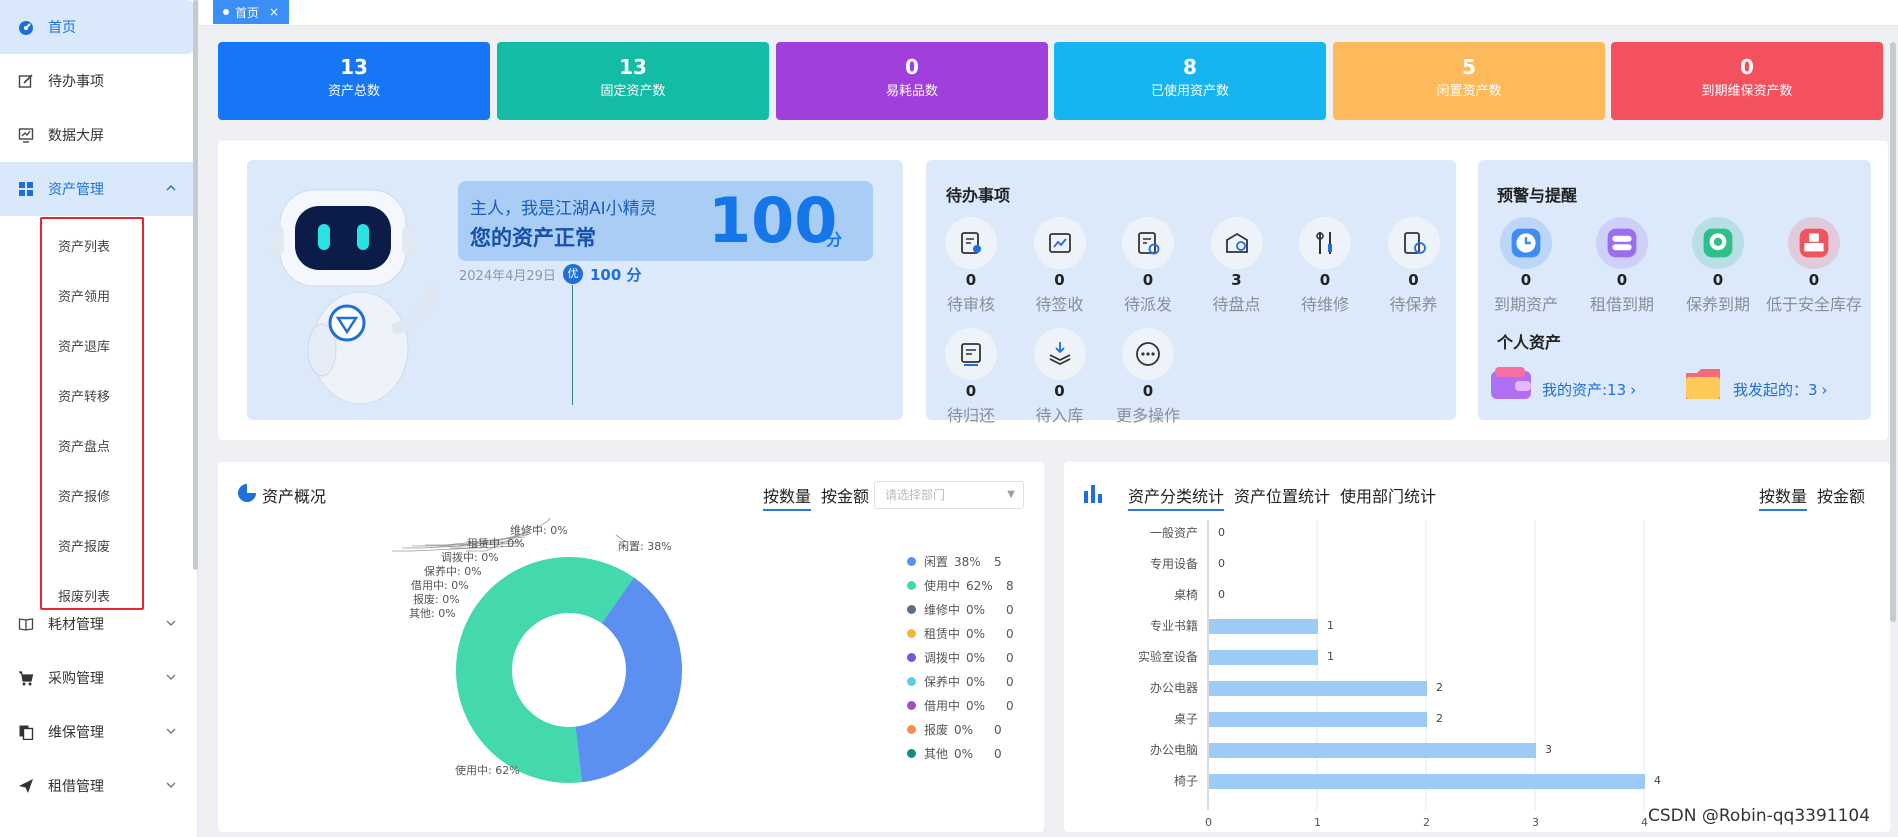  What do you see at coordinates (1814, 266) in the screenshot?
I see `warning-item: 0 低于安全库存` at bounding box center [1814, 266].